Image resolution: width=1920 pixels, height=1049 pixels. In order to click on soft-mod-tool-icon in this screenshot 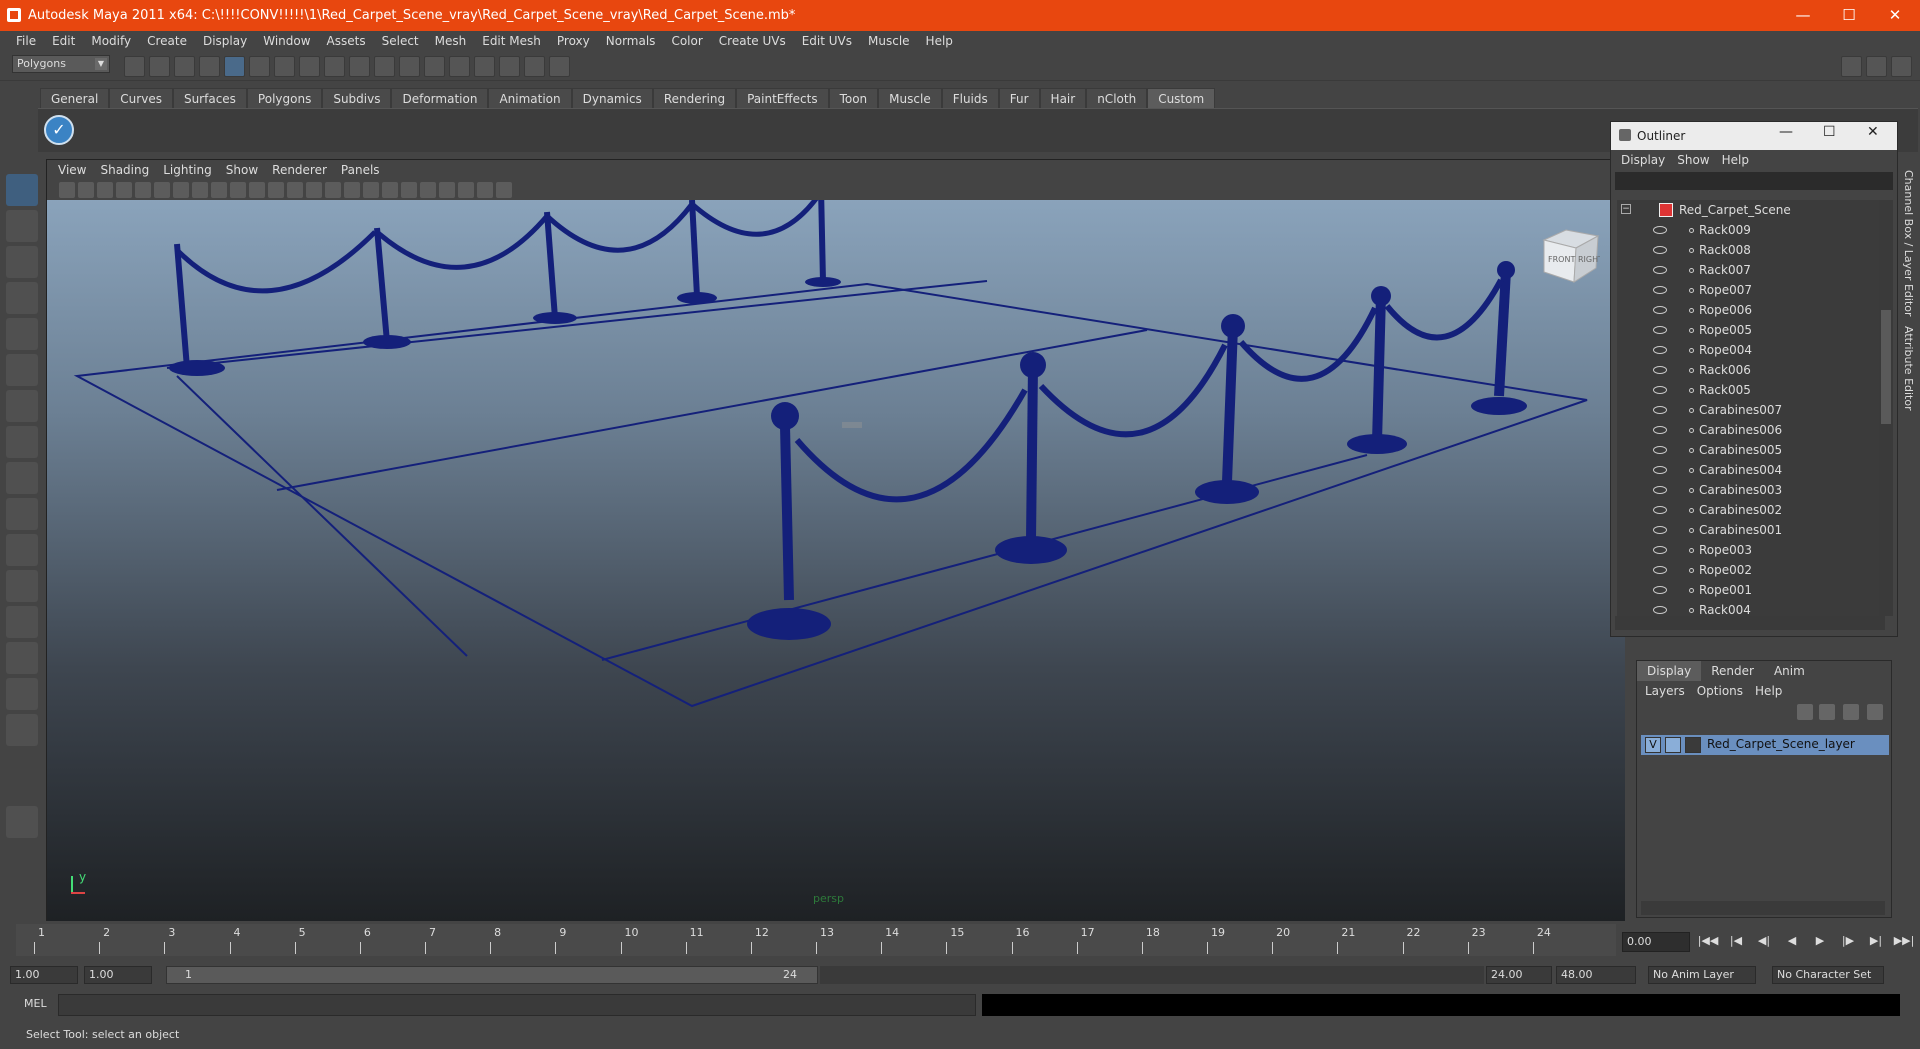, I will do `click(22, 442)`.